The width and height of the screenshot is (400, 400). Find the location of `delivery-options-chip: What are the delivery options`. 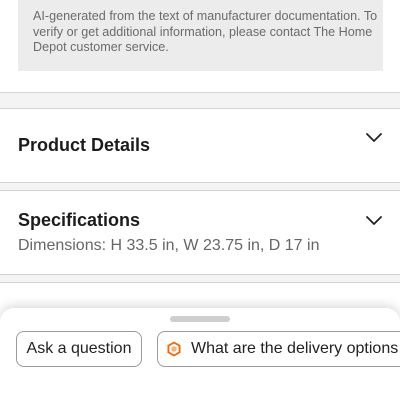

delivery-options-chip: What are the delivery options is located at coordinates (278, 349).